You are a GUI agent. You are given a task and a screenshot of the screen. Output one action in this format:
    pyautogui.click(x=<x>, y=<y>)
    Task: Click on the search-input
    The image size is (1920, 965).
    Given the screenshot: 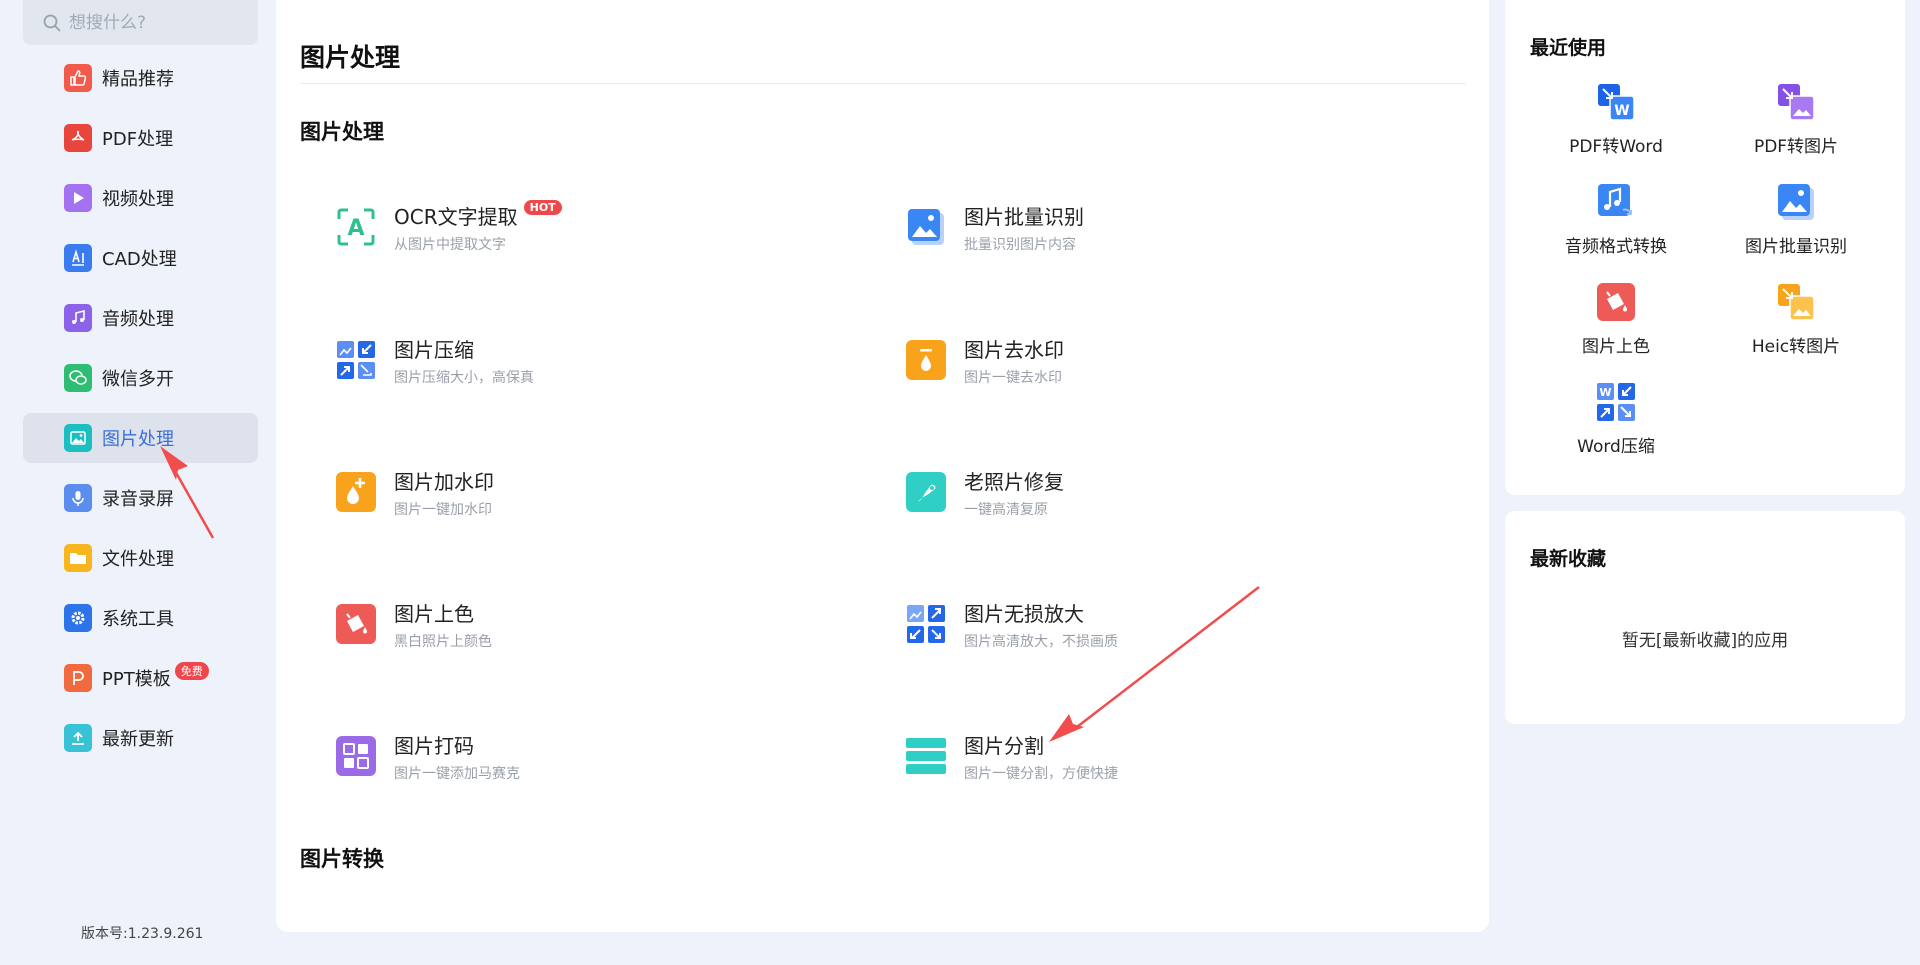 What is the action you would take?
    pyautogui.click(x=154, y=22)
    